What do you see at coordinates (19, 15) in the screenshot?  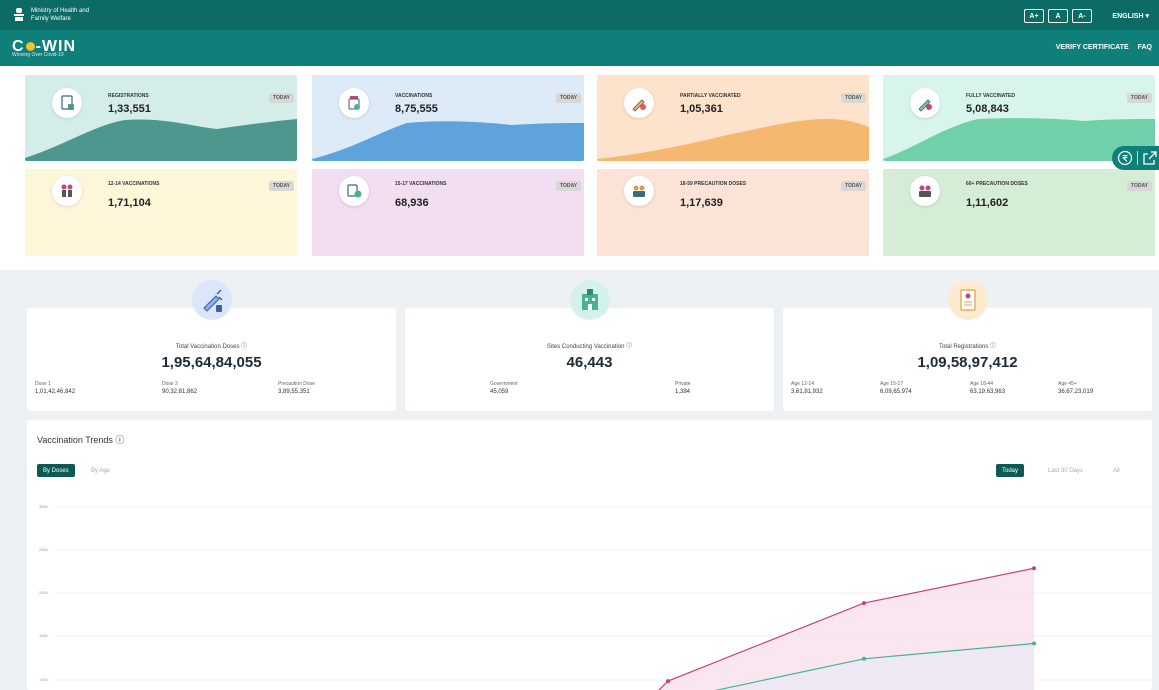 I see `national-emblem-icon` at bounding box center [19, 15].